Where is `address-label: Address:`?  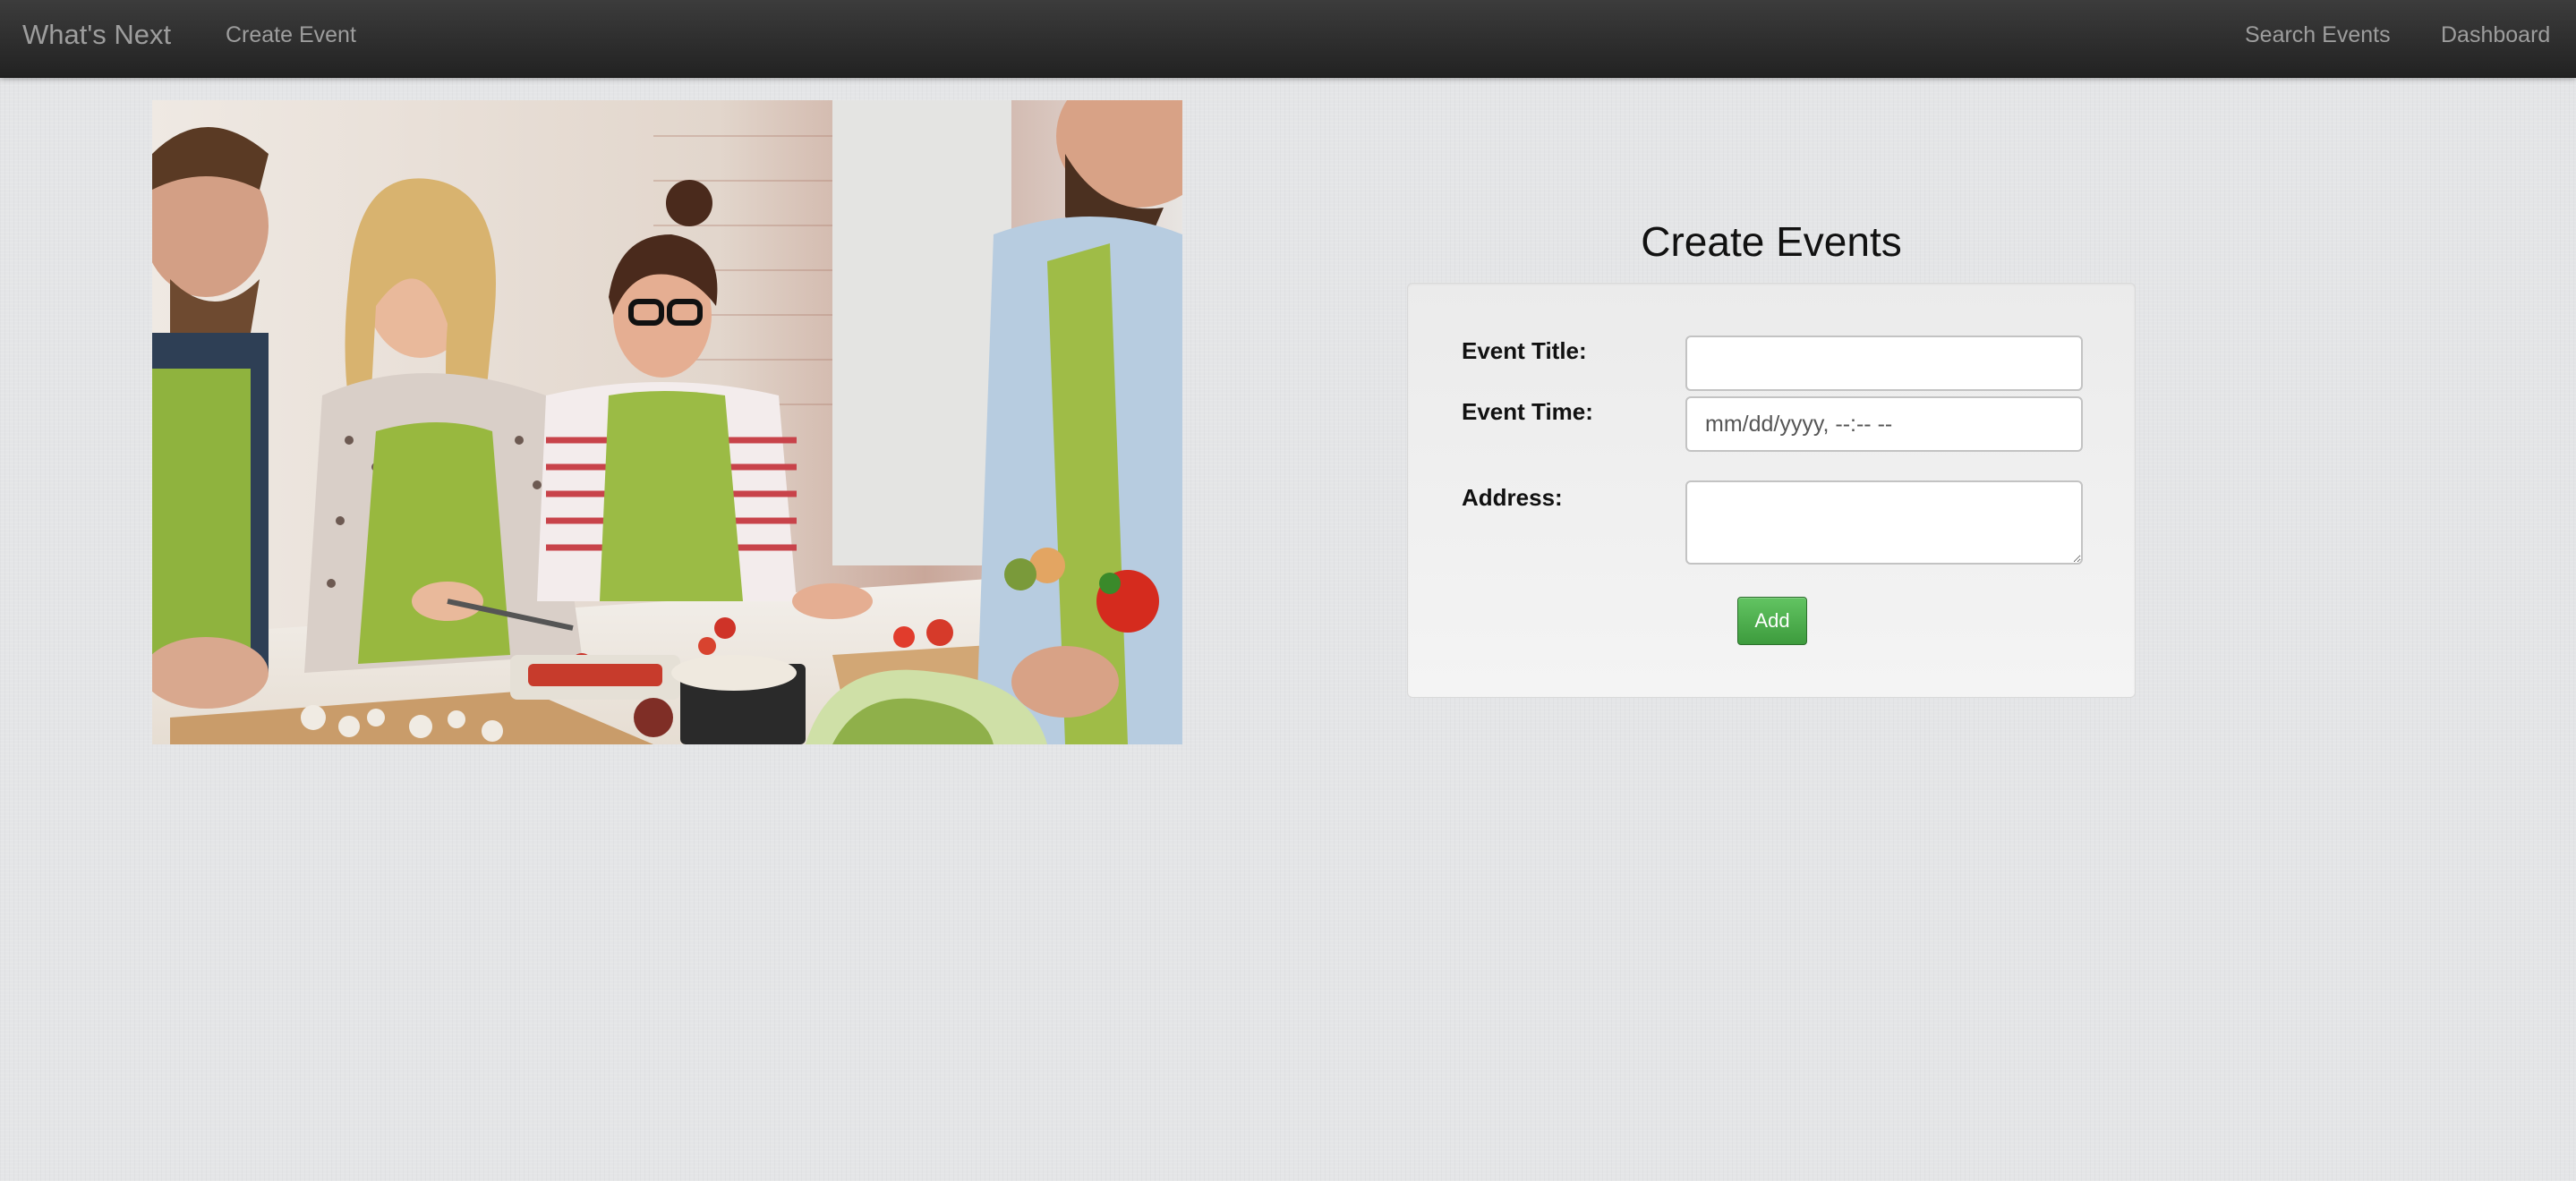
address-label: Address: is located at coordinates (1512, 497).